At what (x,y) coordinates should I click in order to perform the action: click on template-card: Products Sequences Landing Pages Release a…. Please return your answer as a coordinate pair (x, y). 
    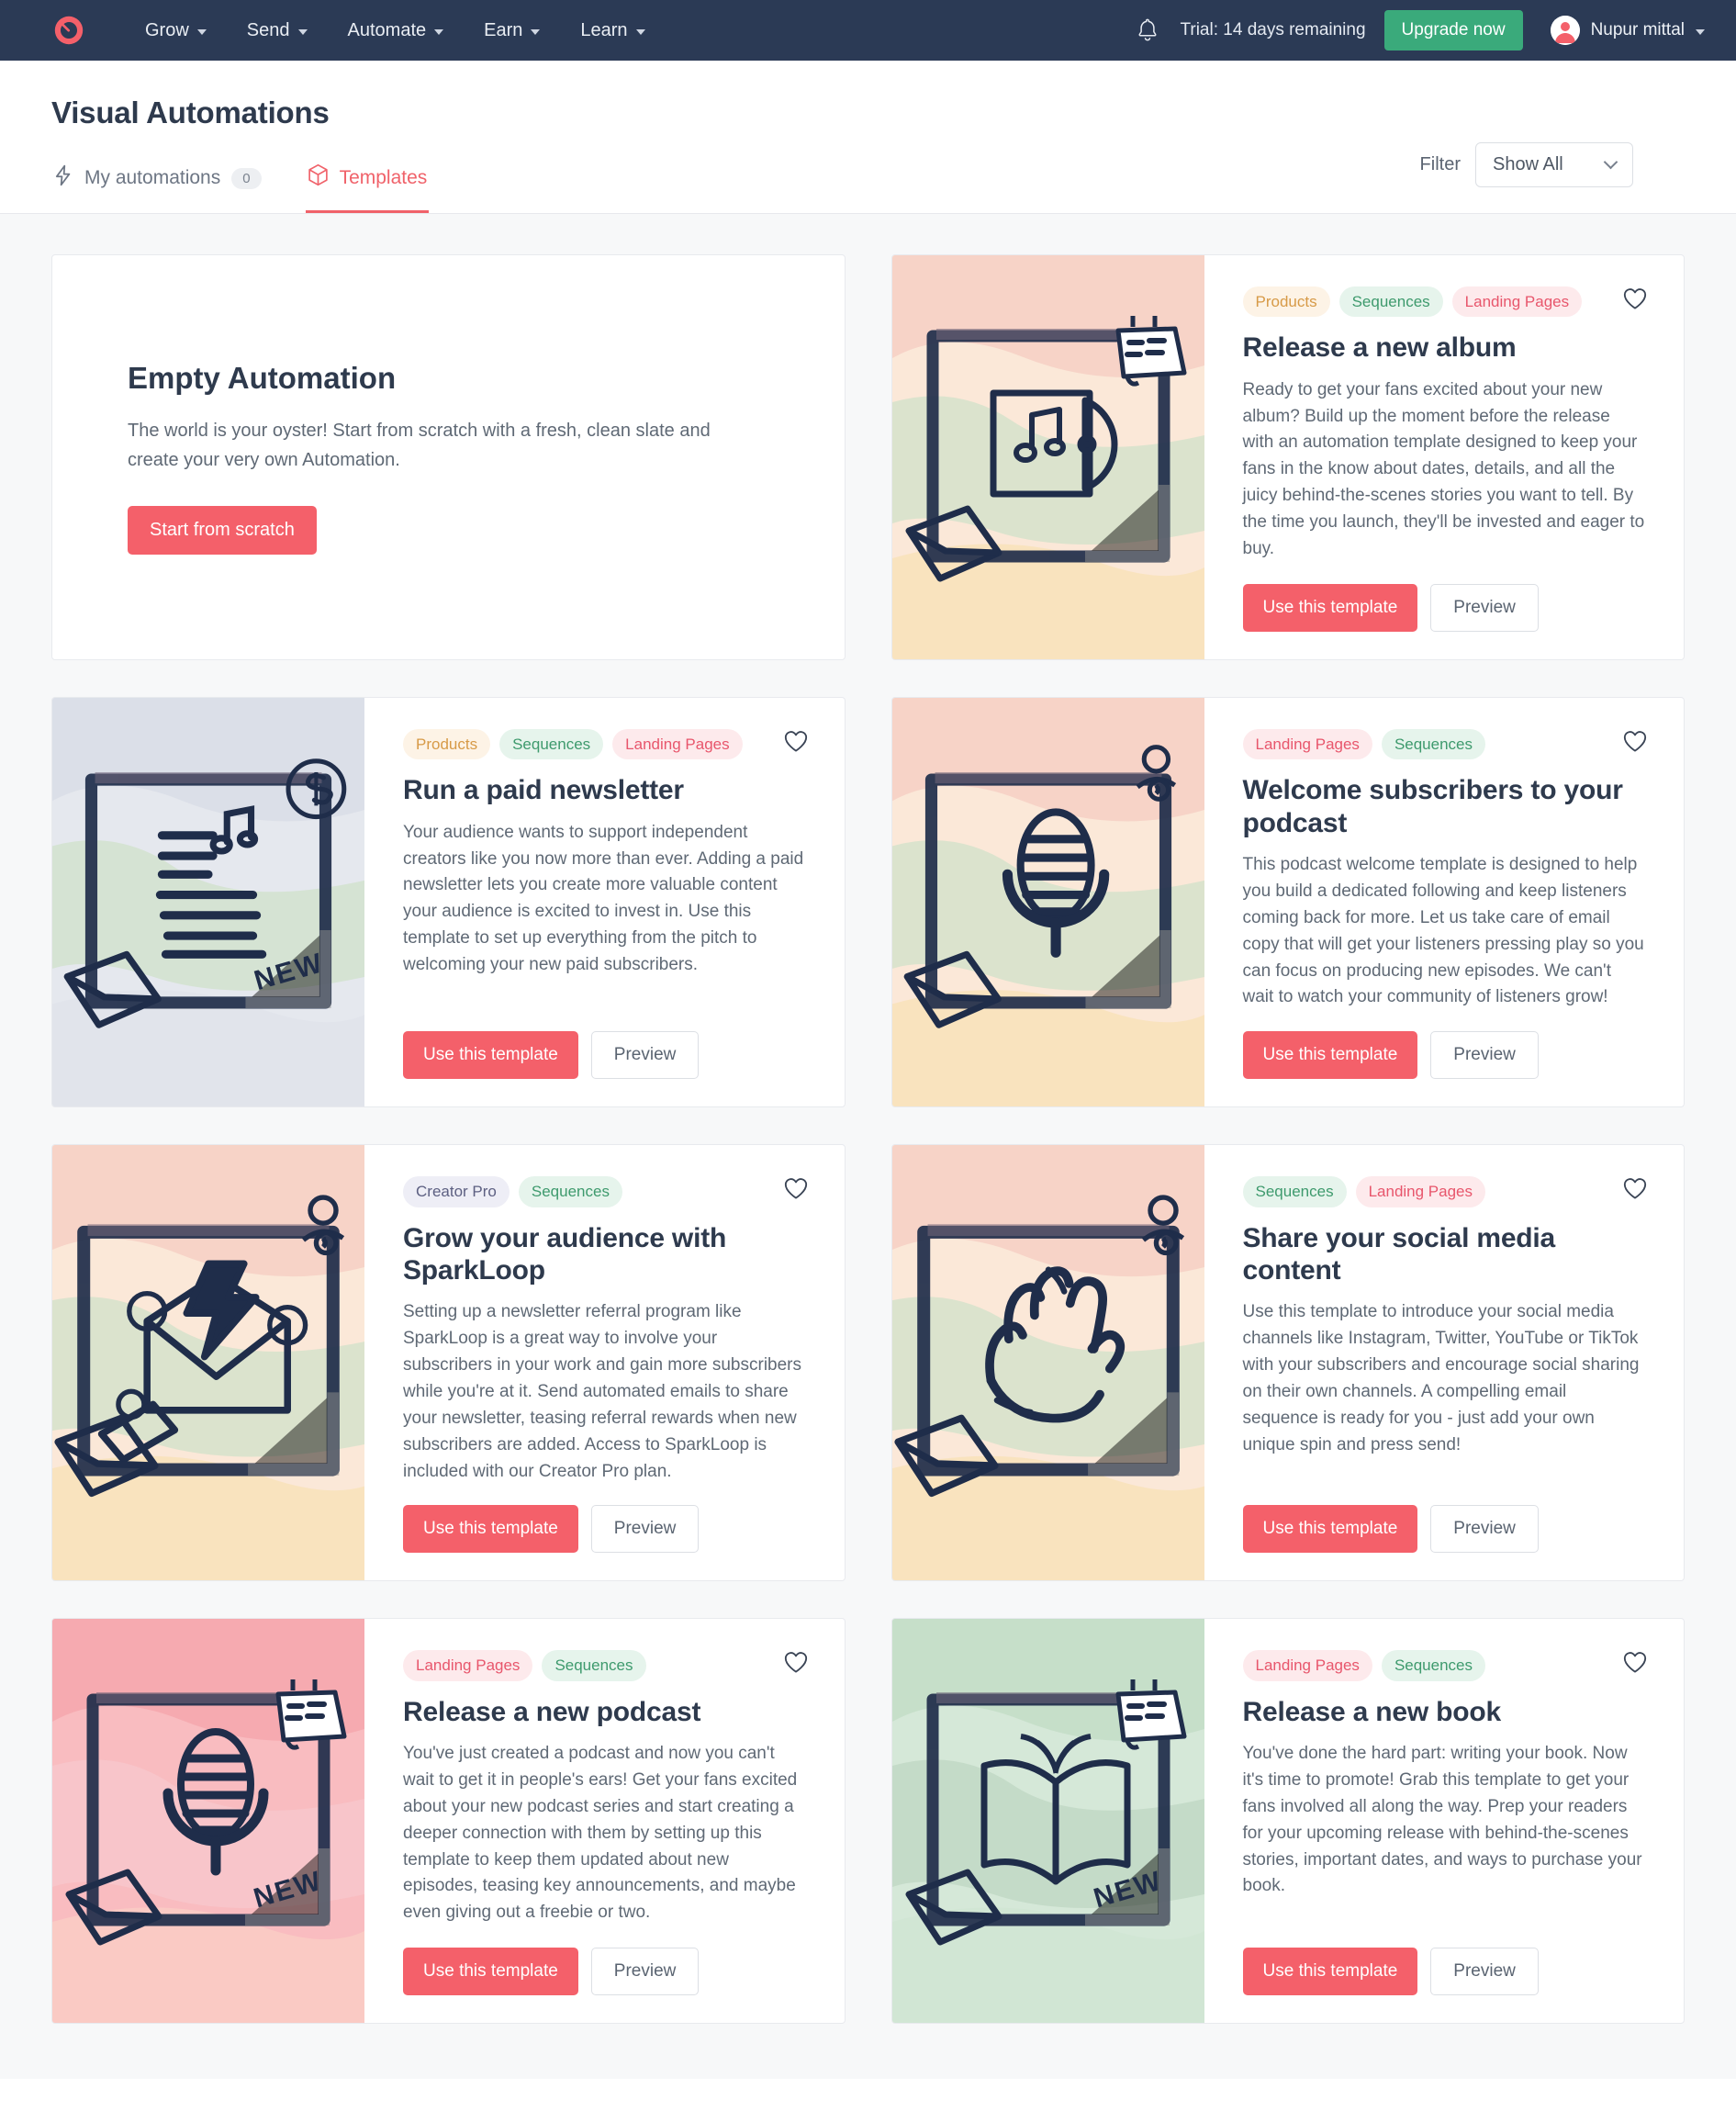
    Looking at the image, I should click on (1287, 457).